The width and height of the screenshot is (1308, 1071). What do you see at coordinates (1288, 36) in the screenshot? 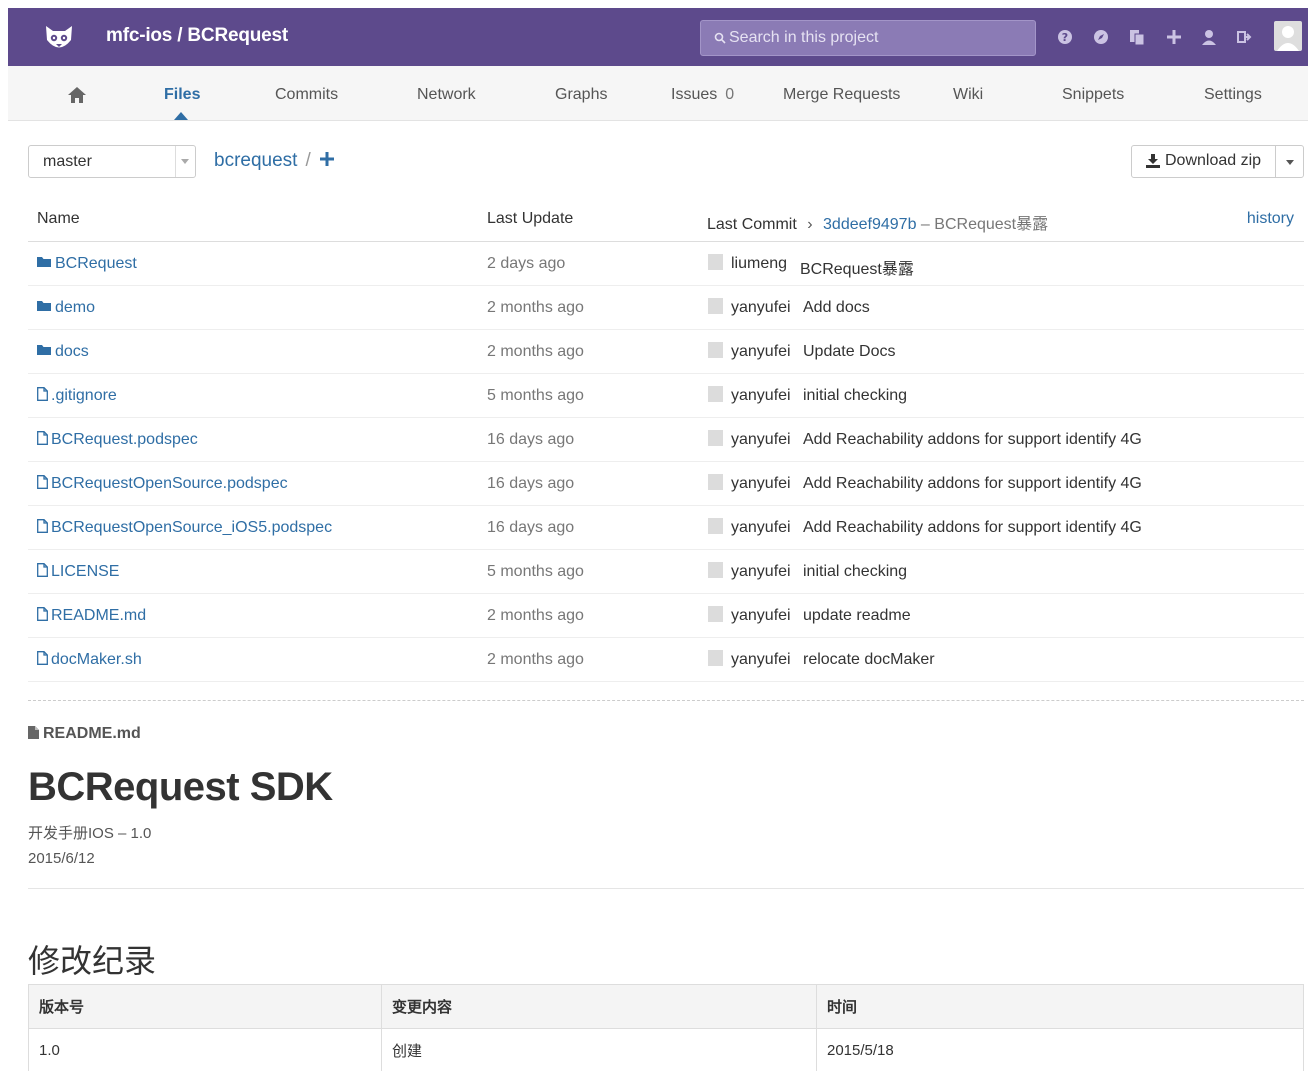
I see `user-avatar` at bounding box center [1288, 36].